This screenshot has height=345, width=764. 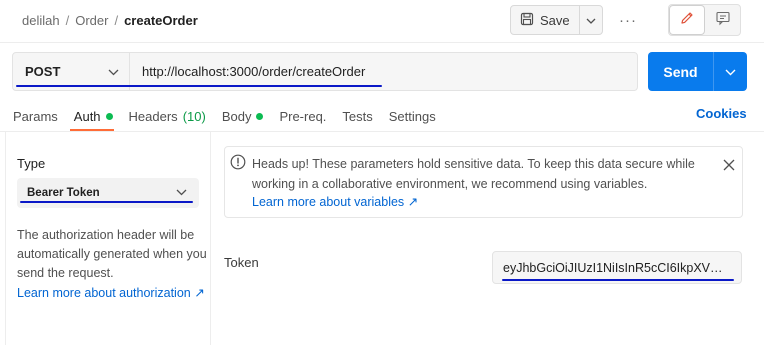 I want to click on tab-label: Params, so click(x=35, y=116).